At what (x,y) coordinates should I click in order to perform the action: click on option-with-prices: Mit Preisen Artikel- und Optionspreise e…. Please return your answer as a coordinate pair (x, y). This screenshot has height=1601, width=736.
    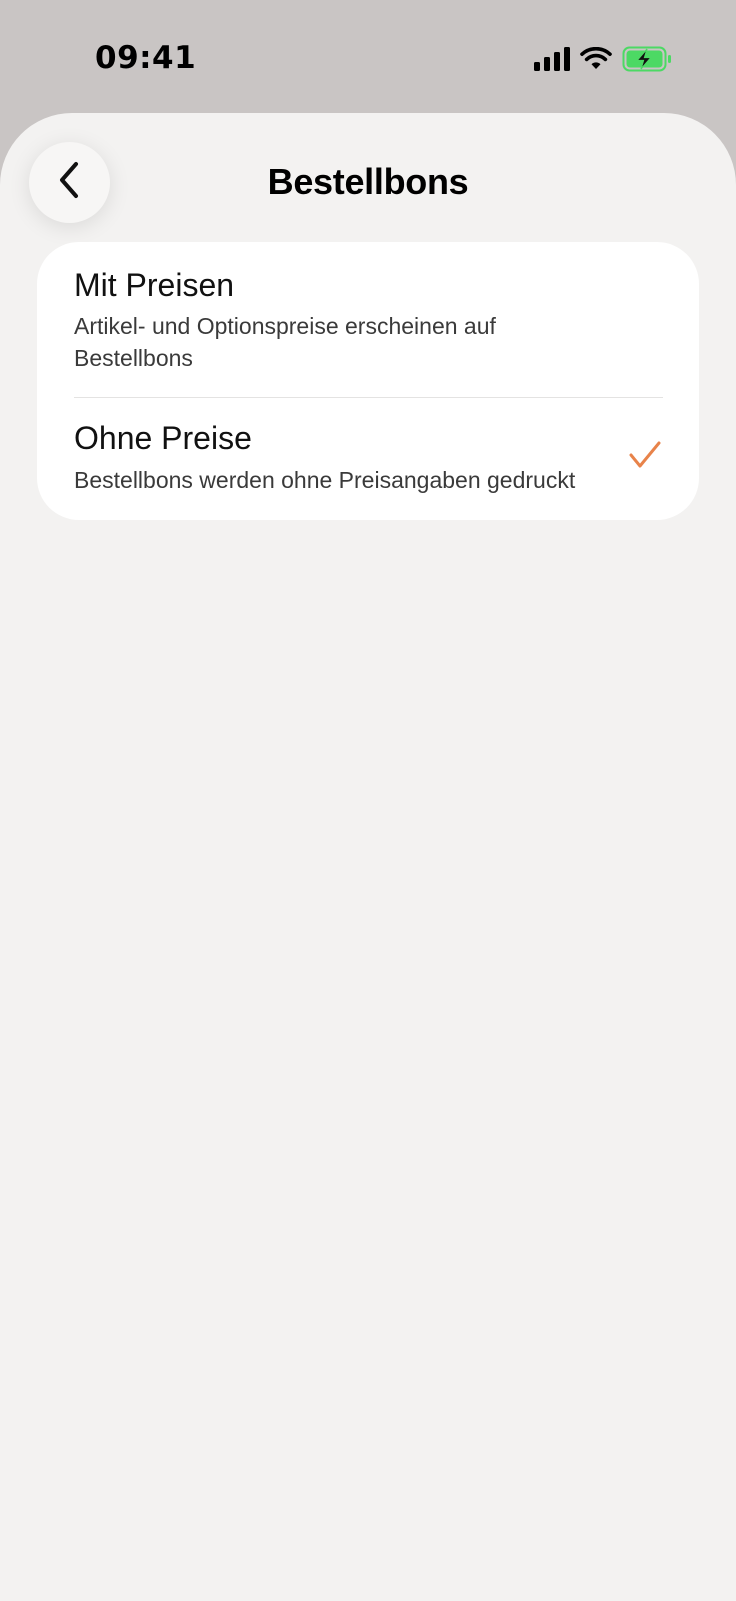
    Looking at the image, I should click on (368, 319).